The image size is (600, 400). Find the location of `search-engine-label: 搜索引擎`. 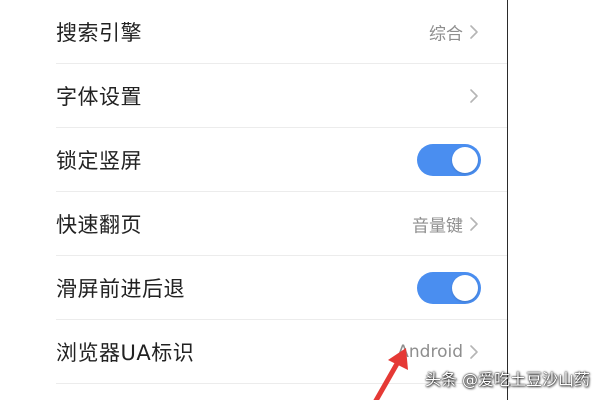

search-engine-label: 搜索引擎 is located at coordinates (99, 33).